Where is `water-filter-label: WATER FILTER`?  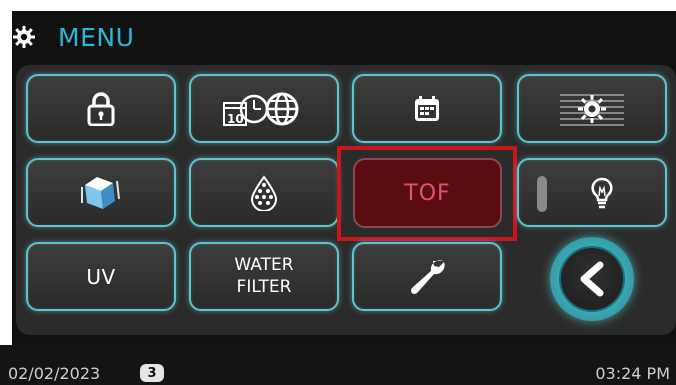
water-filter-label: WATER FILTER is located at coordinates (263, 276).